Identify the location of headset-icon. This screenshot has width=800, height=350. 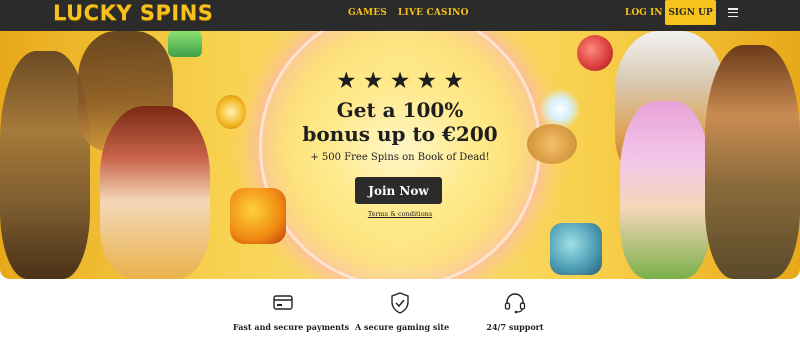
(515, 303).